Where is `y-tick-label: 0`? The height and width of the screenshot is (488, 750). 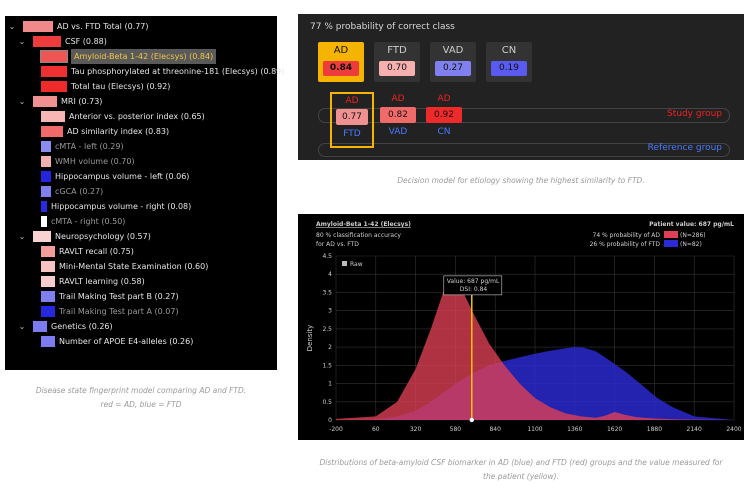 y-tick-label: 0 is located at coordinates (330, 420).